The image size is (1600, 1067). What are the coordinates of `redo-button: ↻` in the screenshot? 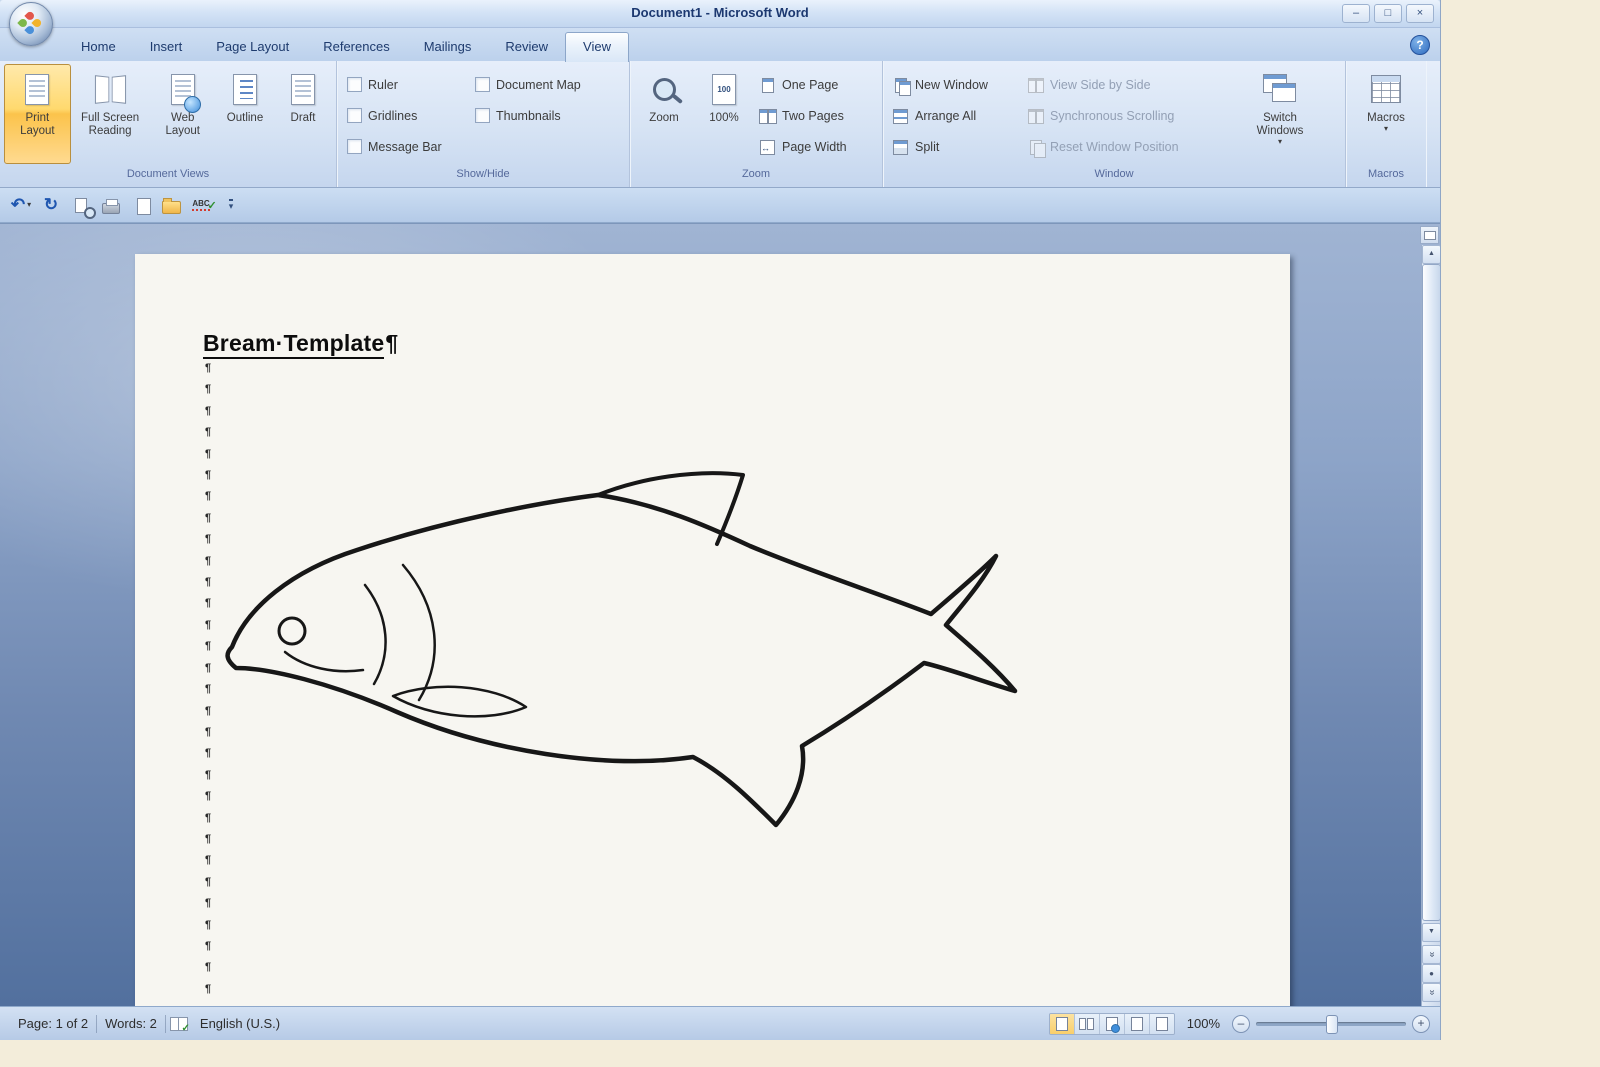 It's located at (51, 205).